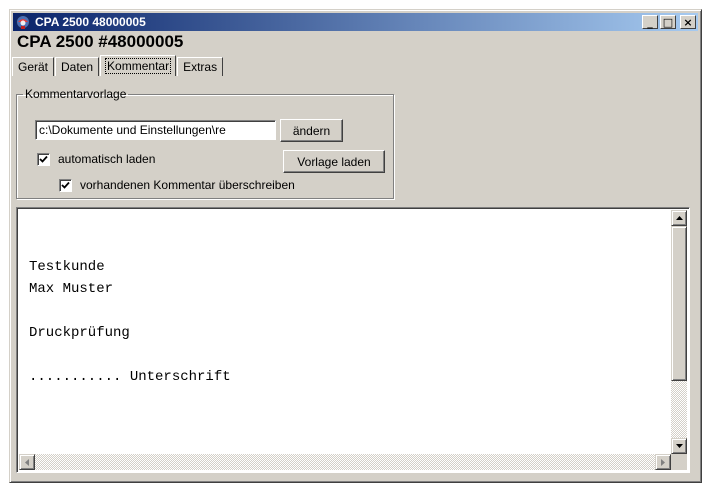 The width and height of the screenshot is (707, 489). Describe the element at coordinates (107, 159) in the screenshot. I see `autoload-label: automatisch laden` at that location.